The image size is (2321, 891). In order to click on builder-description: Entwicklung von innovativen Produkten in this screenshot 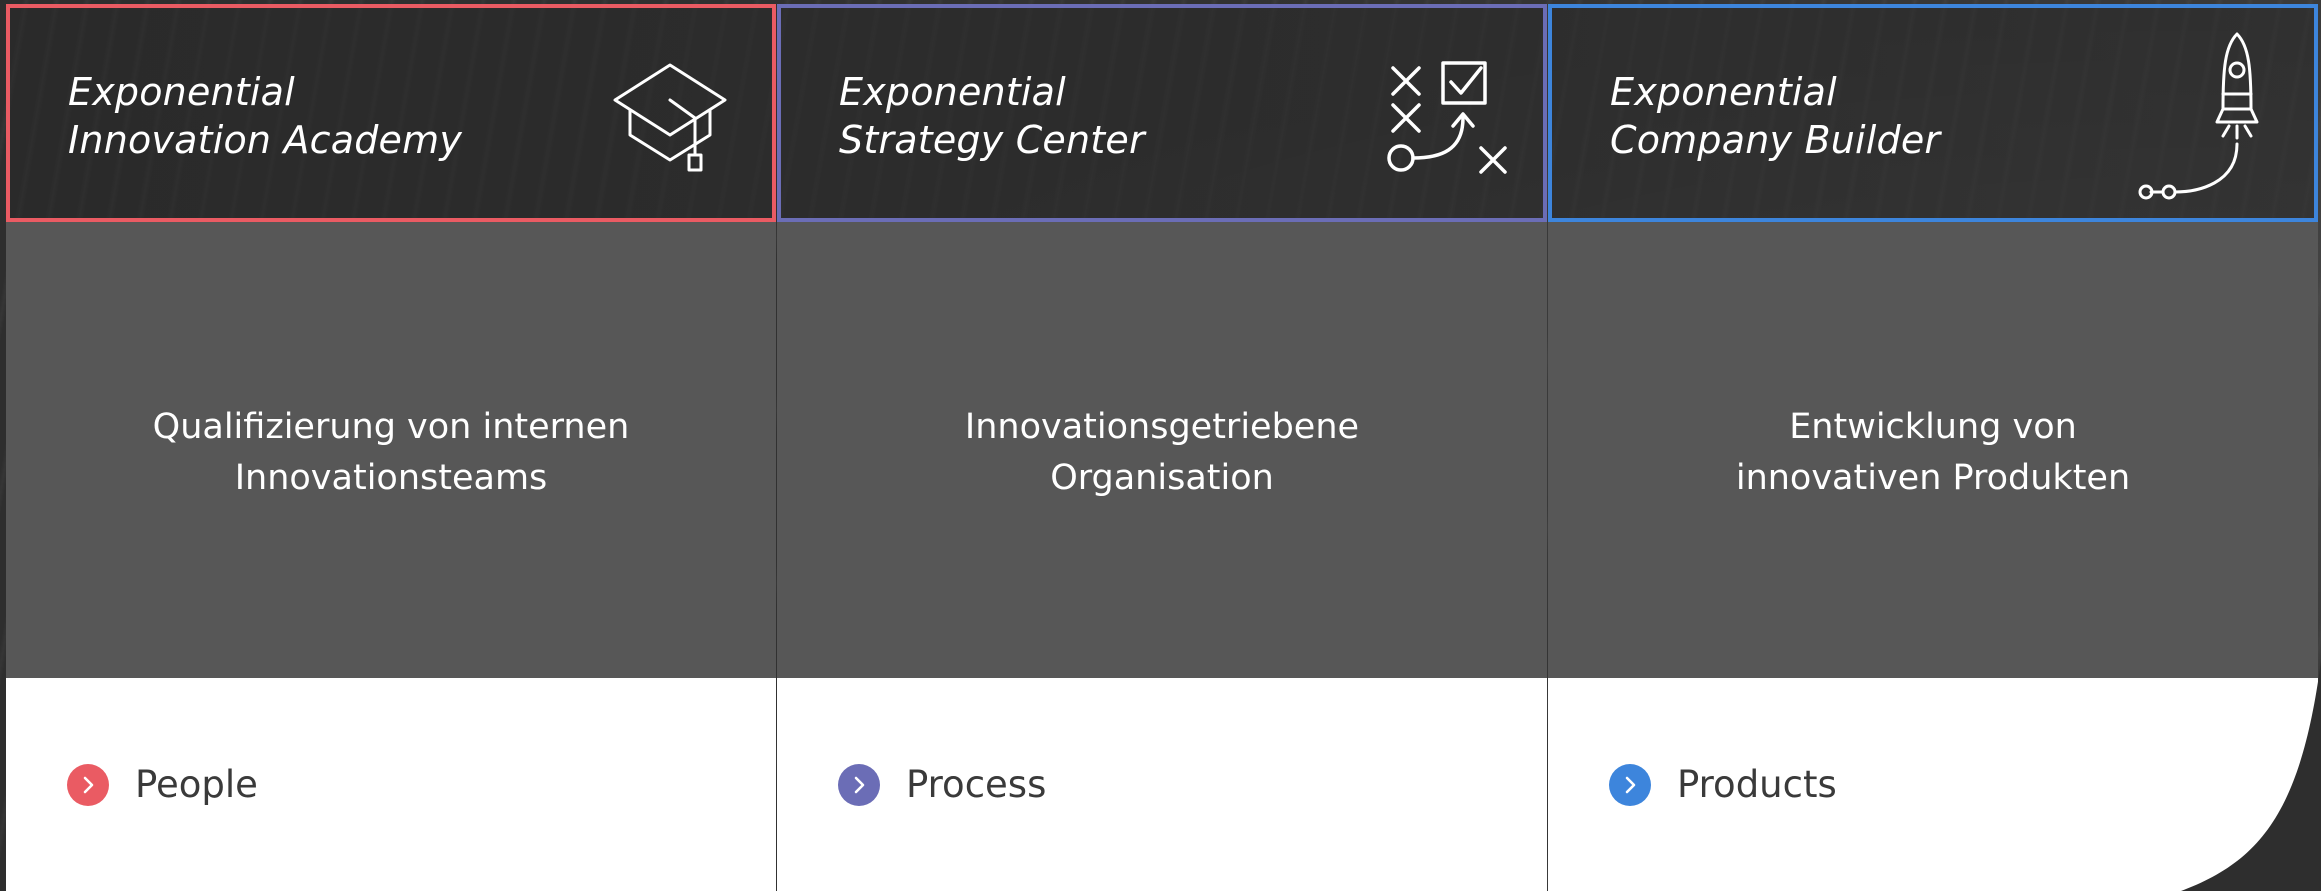, I will do `click(1933, 453)`.